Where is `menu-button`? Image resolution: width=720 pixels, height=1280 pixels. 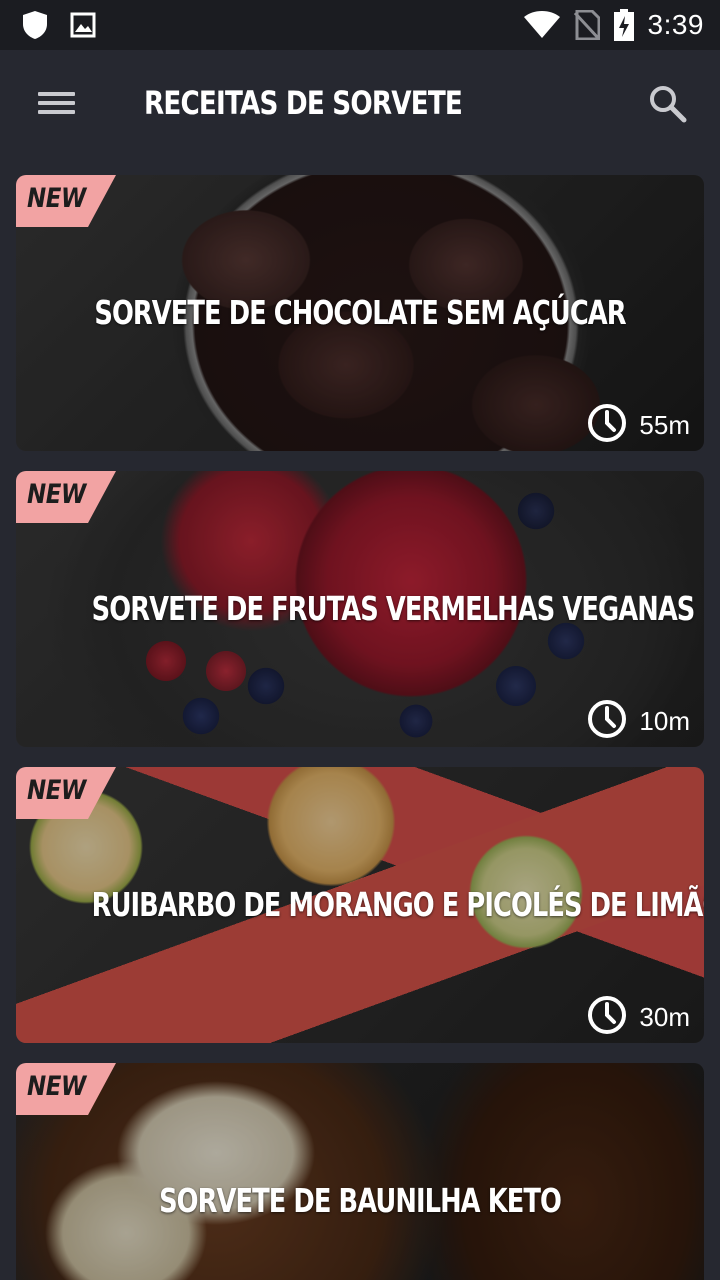
menu-button is located at coordinates (56, 106).